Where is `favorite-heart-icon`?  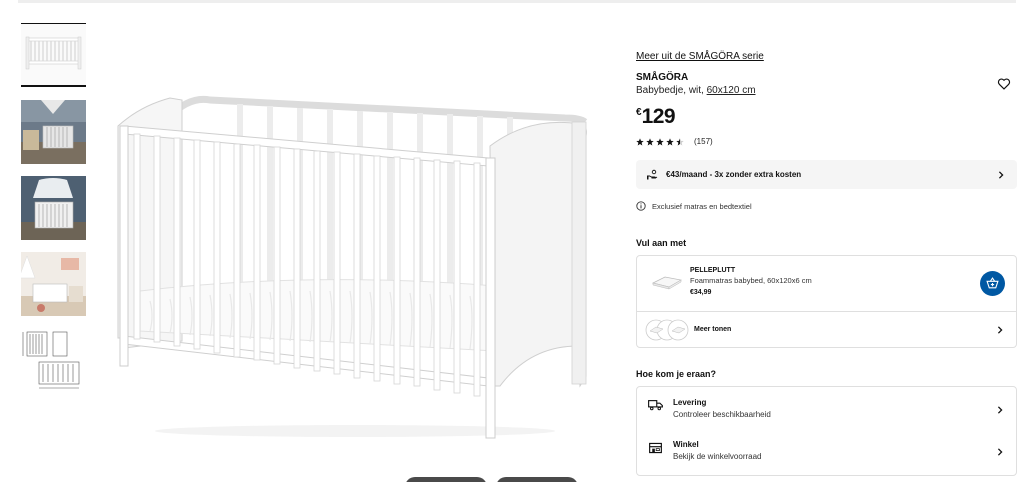 favorite-heart-icon is located at coordinates (1004, 84).